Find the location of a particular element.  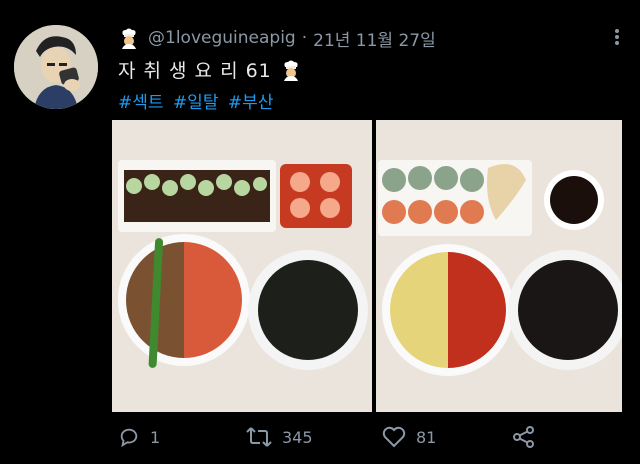

hashtags: #섹트 #일탈 #부산 is located at coordinates (197, 100).